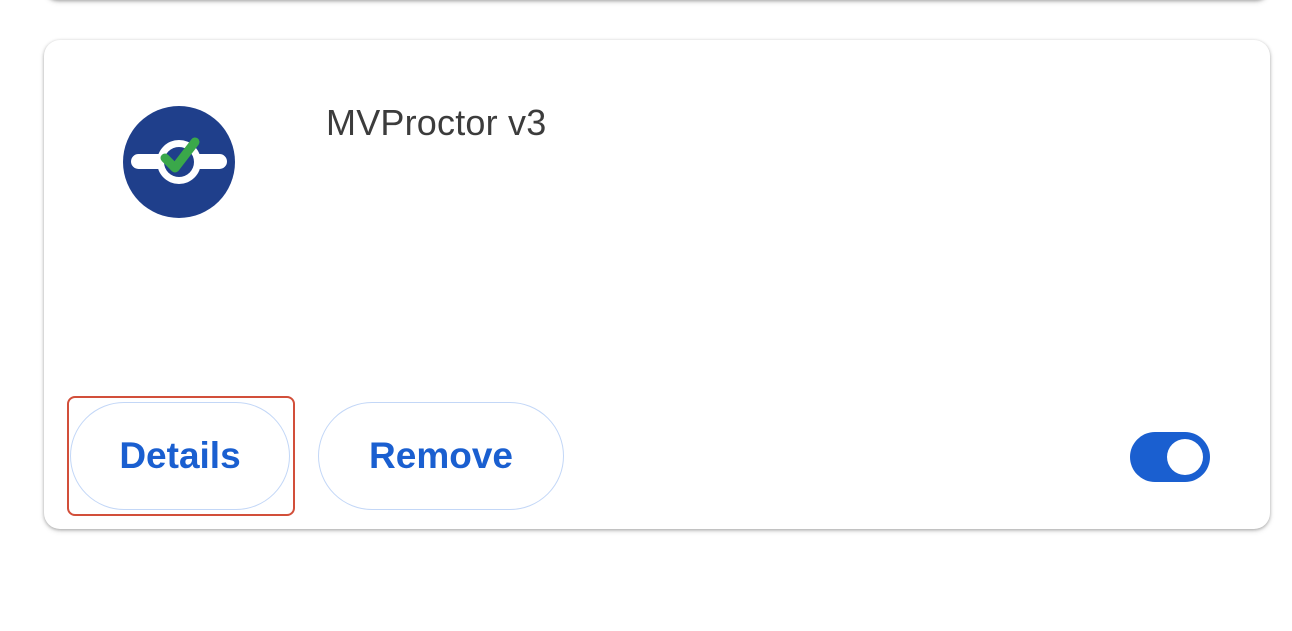  I want to click on enable-extension-toggle, so click(1170, 457).